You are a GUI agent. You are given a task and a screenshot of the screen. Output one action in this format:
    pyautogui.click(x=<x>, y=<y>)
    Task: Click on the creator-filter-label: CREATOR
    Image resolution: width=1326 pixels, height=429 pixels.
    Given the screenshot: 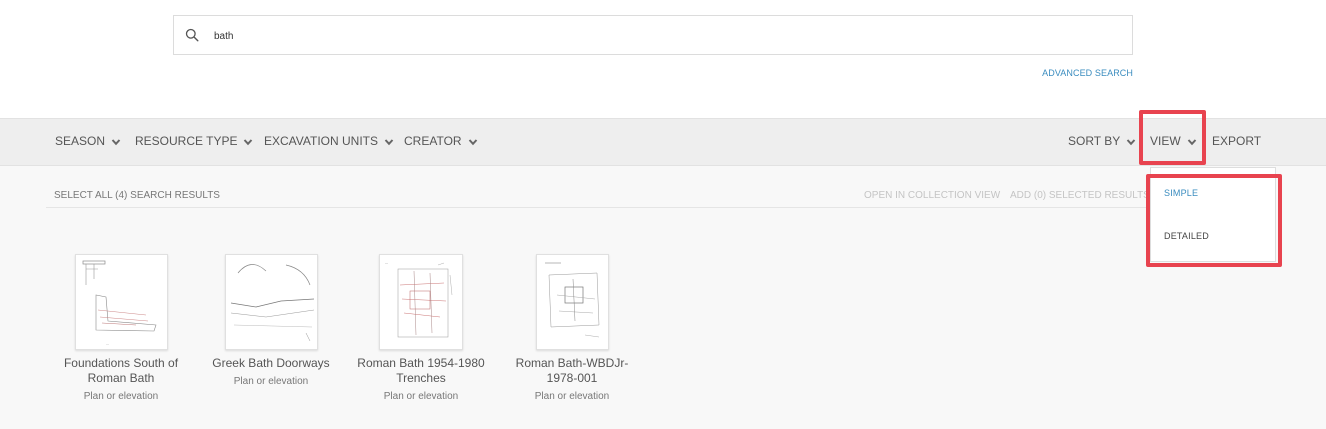 What is the action you would take?
    pyautogui.click(x=433, y=141)
    